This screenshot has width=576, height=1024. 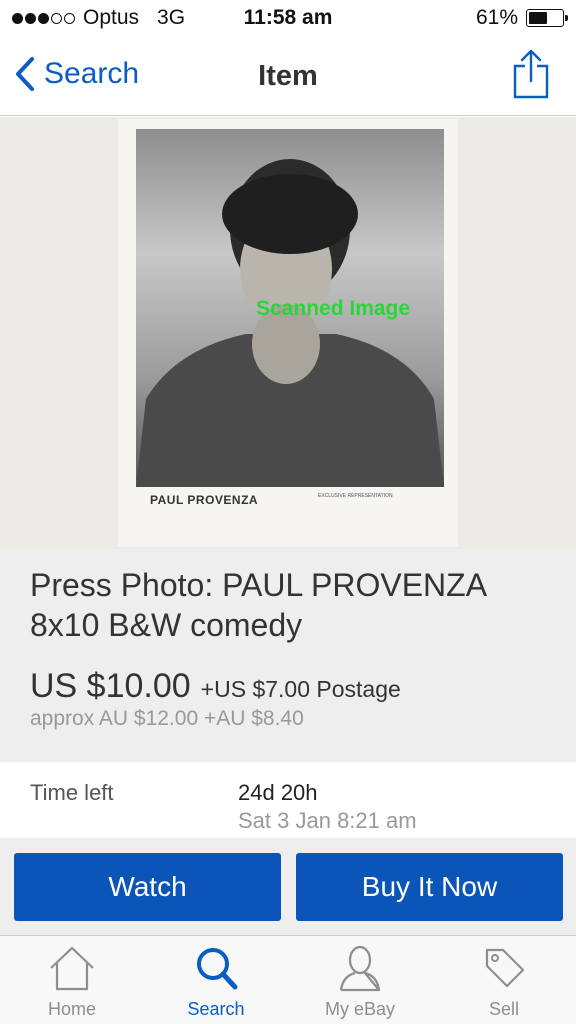 I want to click on photo-caption: PAUL PROVENZA, so click(x=204, y=500).